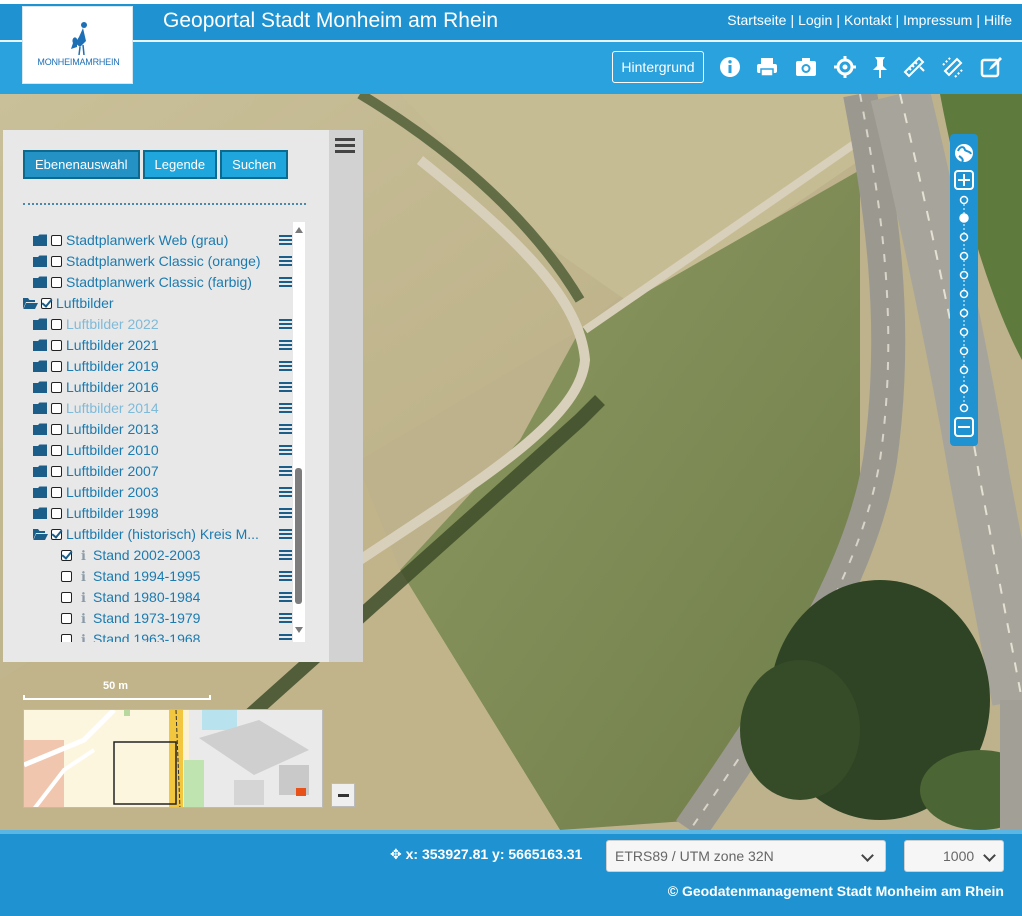  I want to click on layer-item: ℹ Stand 1994-1995, so click(159, 576).